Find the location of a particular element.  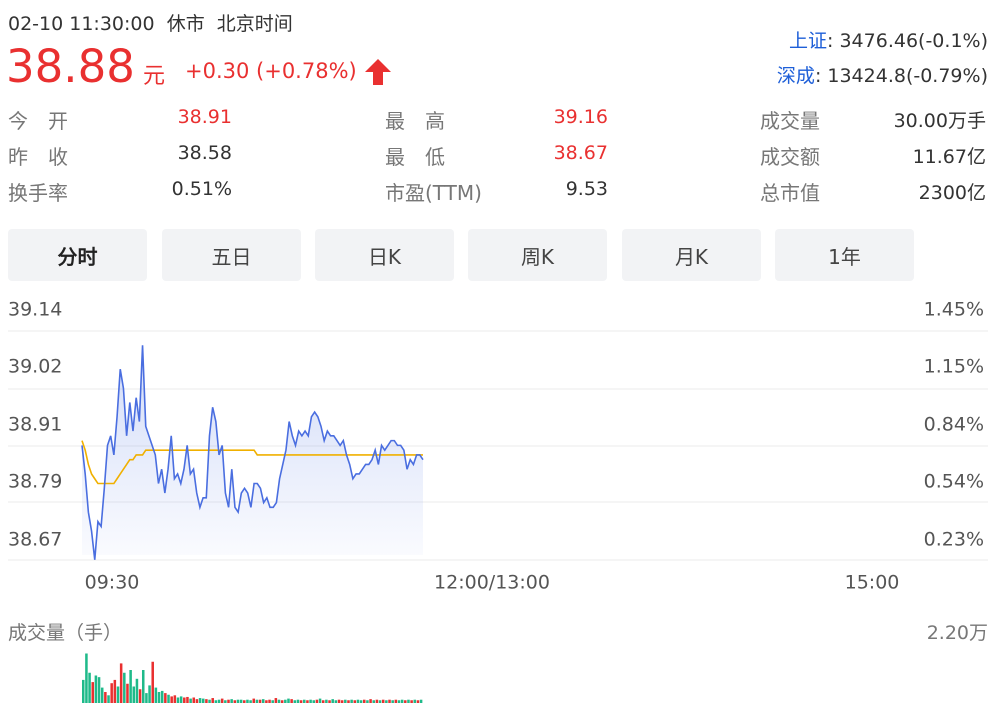

stat-value-volume: 30.00万手 is located at coordinates (939, 121).